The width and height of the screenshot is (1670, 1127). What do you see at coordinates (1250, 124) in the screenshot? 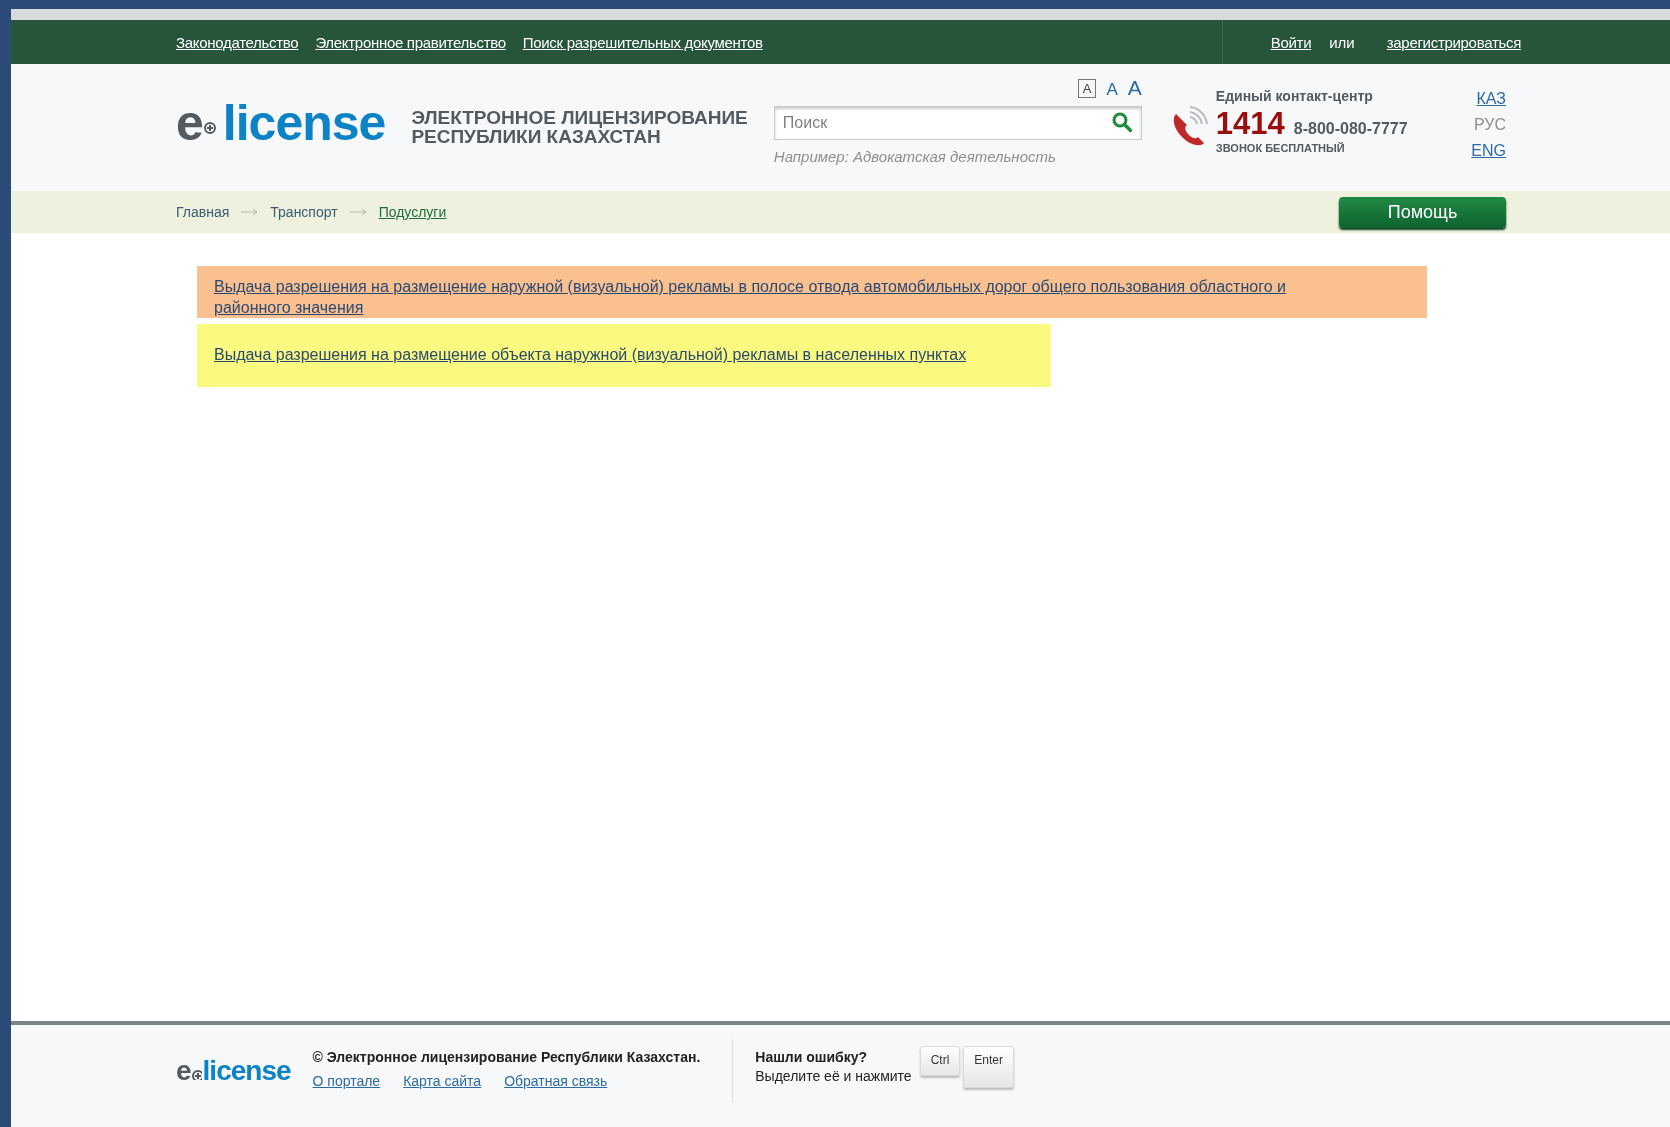
I see `hotline-number: 1414` at bounding box center [1250, 124].